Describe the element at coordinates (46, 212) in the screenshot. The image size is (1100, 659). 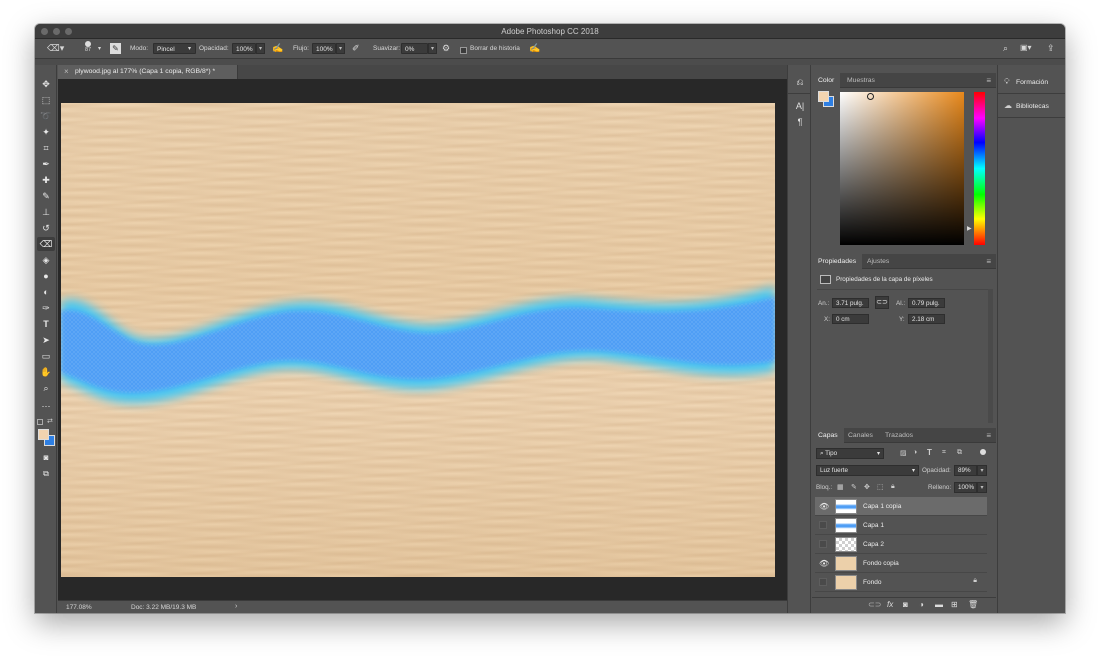
I see `clone-stamp-icon: ⊥` at that location.